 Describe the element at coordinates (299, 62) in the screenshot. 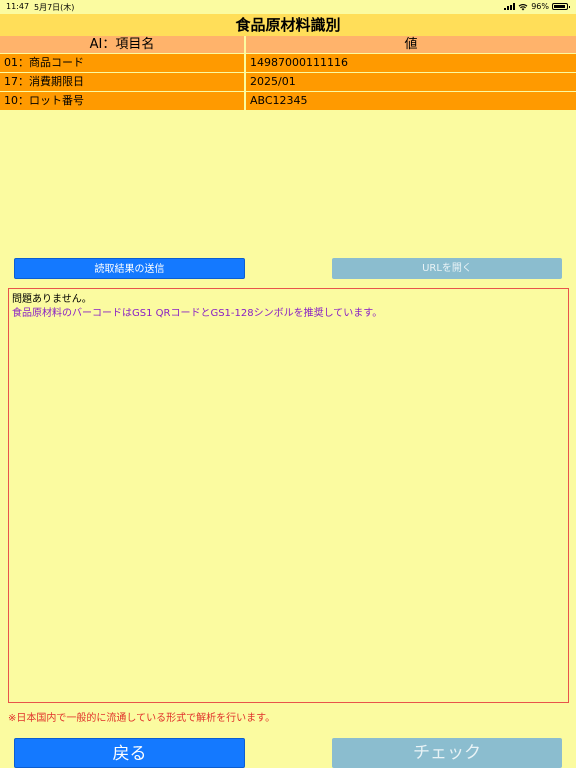

I see `row-value: 14987000111116` at that location.